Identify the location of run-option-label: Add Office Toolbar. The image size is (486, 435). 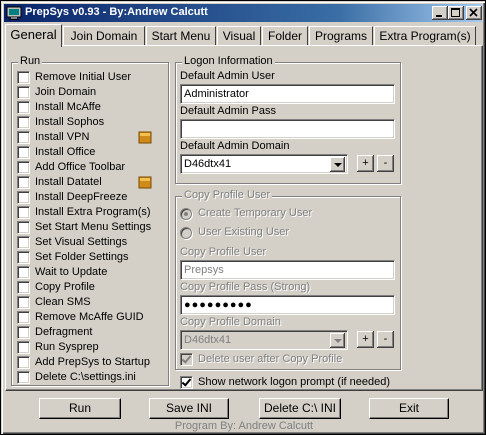
(80, 167).